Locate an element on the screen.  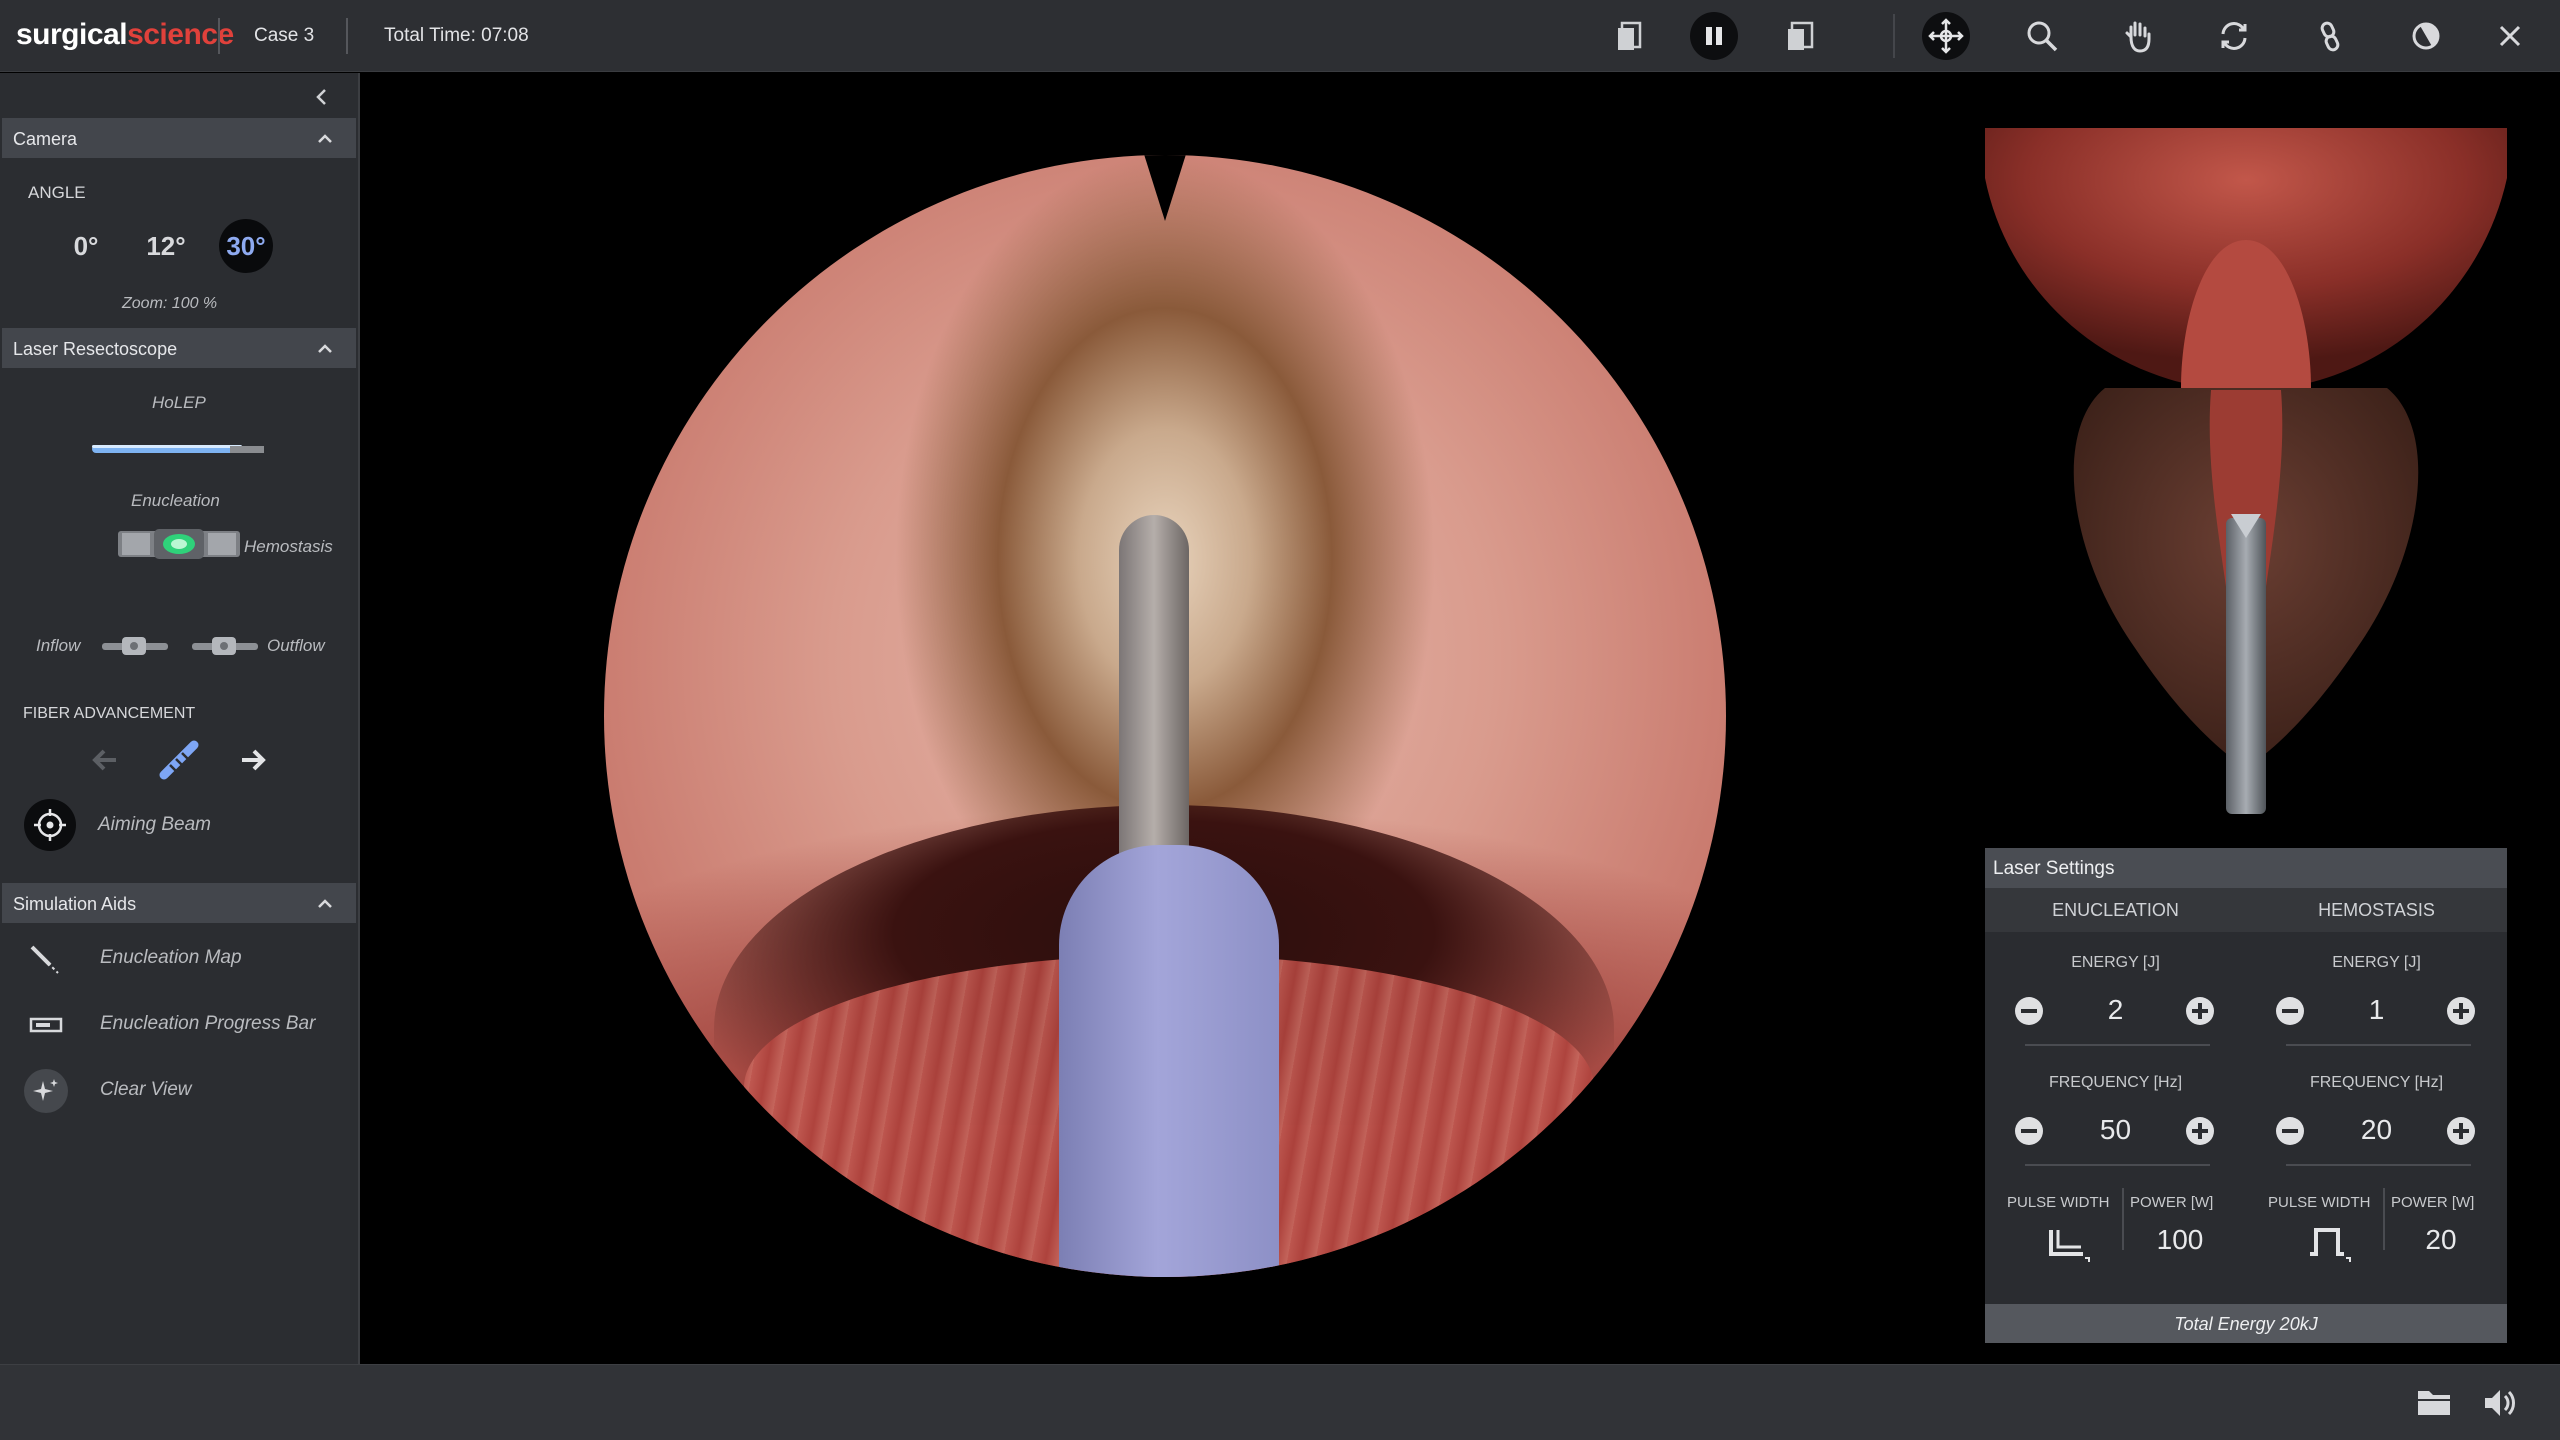
instrument-label: HoLEP is located at coordinates (179, 402).